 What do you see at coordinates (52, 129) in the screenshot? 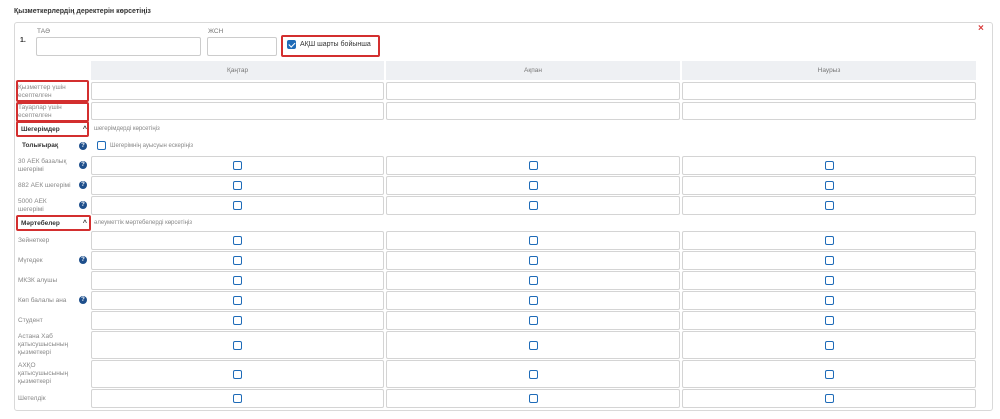
I see `deductions-highlight` at bounding box center [52, 129].